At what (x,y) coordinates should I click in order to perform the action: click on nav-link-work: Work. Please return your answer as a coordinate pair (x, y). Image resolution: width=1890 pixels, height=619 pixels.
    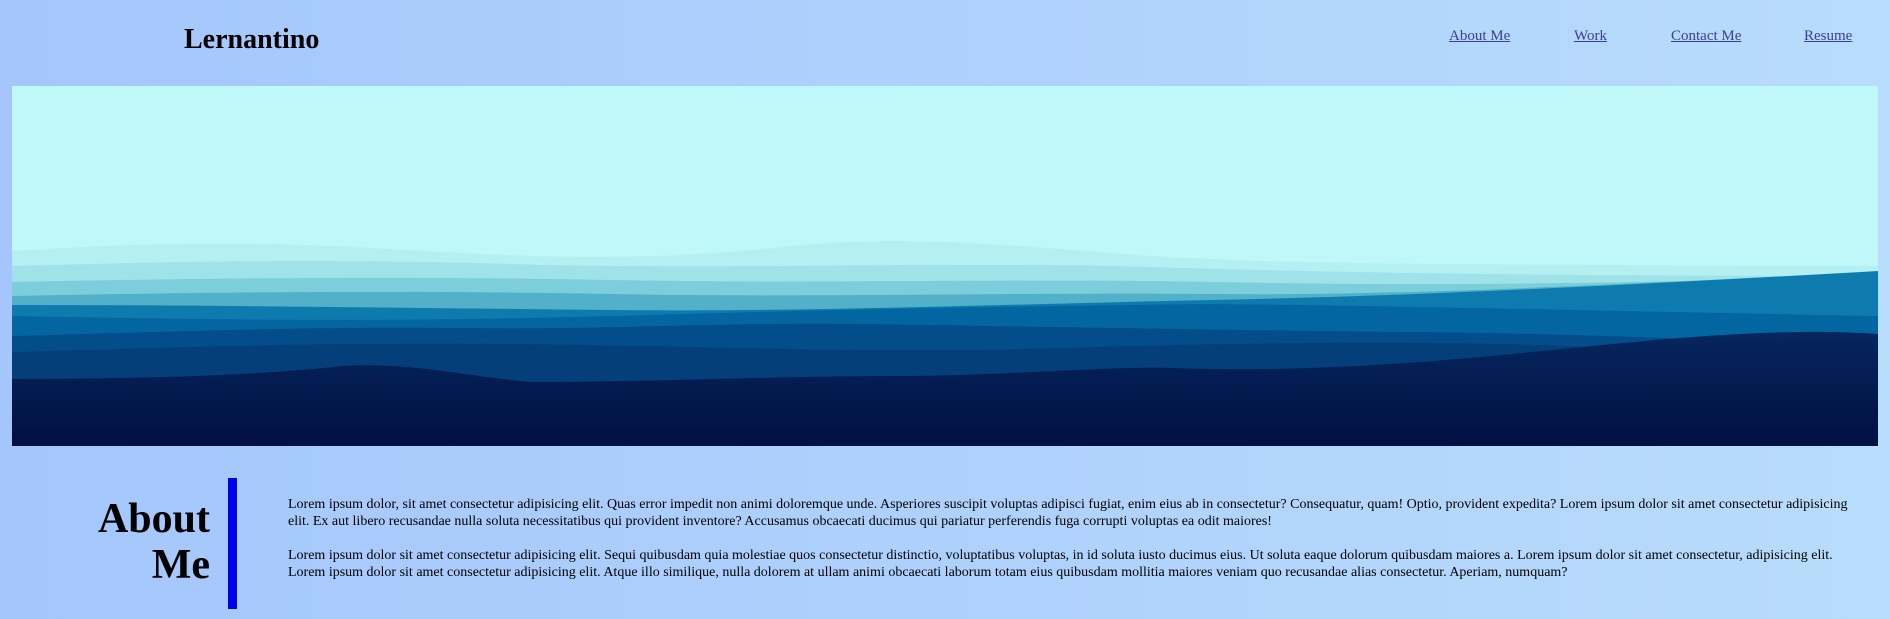
    Looking at the image, I should click on (1590, 36).